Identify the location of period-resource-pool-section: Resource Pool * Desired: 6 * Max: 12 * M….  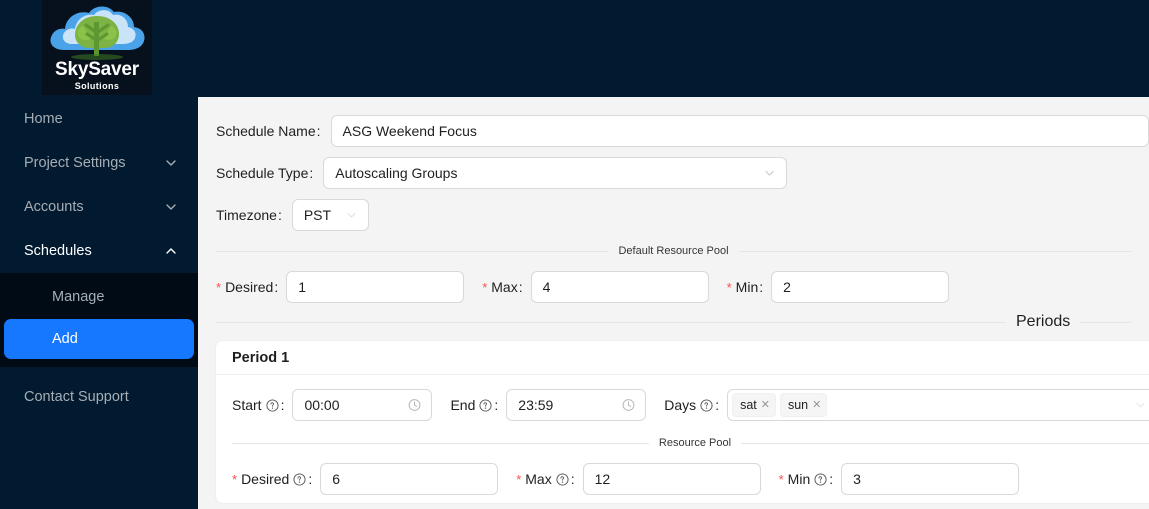
(690, 467).